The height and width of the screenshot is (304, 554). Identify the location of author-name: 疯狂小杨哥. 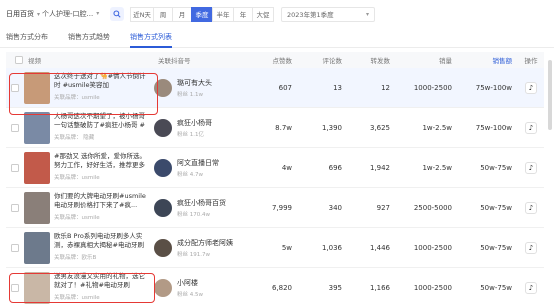
(194, 123).